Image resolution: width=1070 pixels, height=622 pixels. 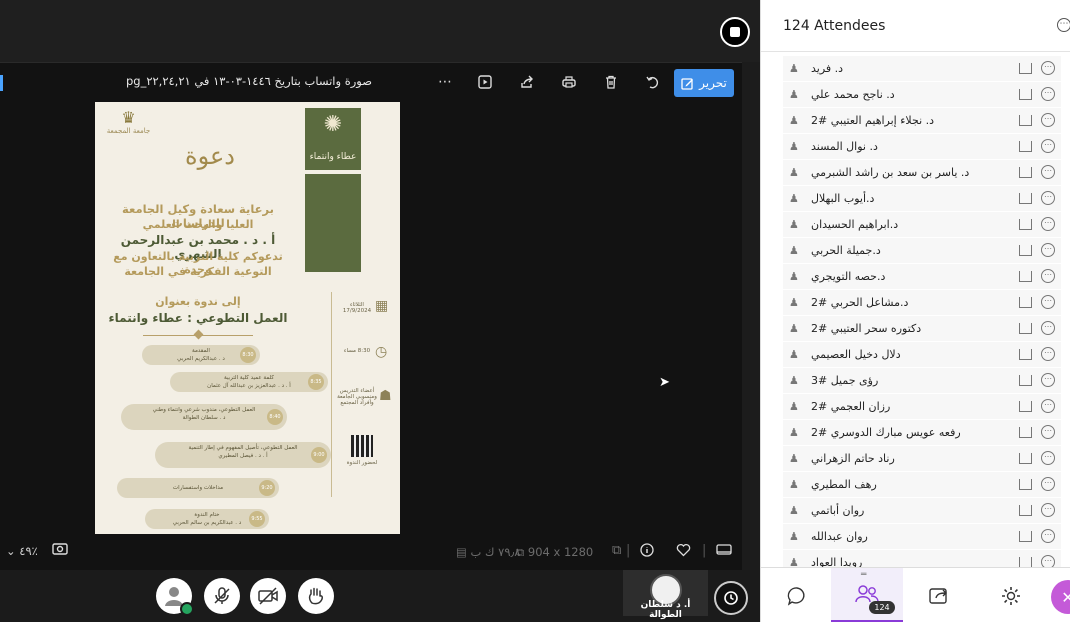 I want to click on attendee-row: ♟ د. نجلاء إبراهيم العتيبي #2 ⋯, so click(x=922, y=121).